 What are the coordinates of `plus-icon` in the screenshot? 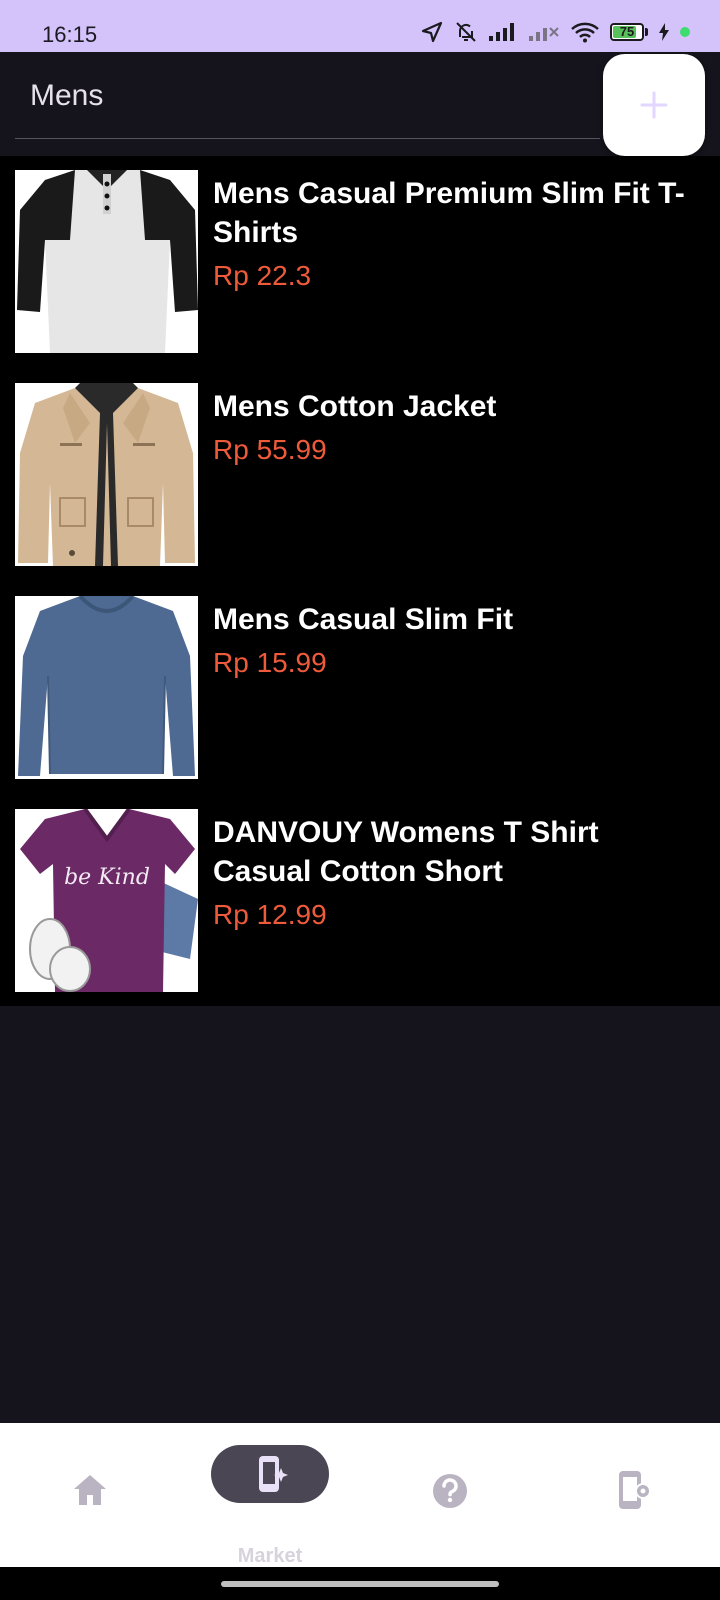 It's located at (654, 105).